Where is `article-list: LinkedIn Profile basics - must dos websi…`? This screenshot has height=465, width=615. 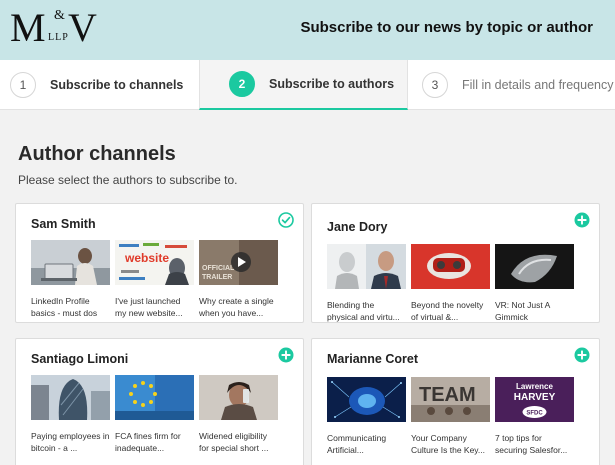
article-list: LinkedIn Profile basics - must dos websi… is located at coordinates (154, 279).